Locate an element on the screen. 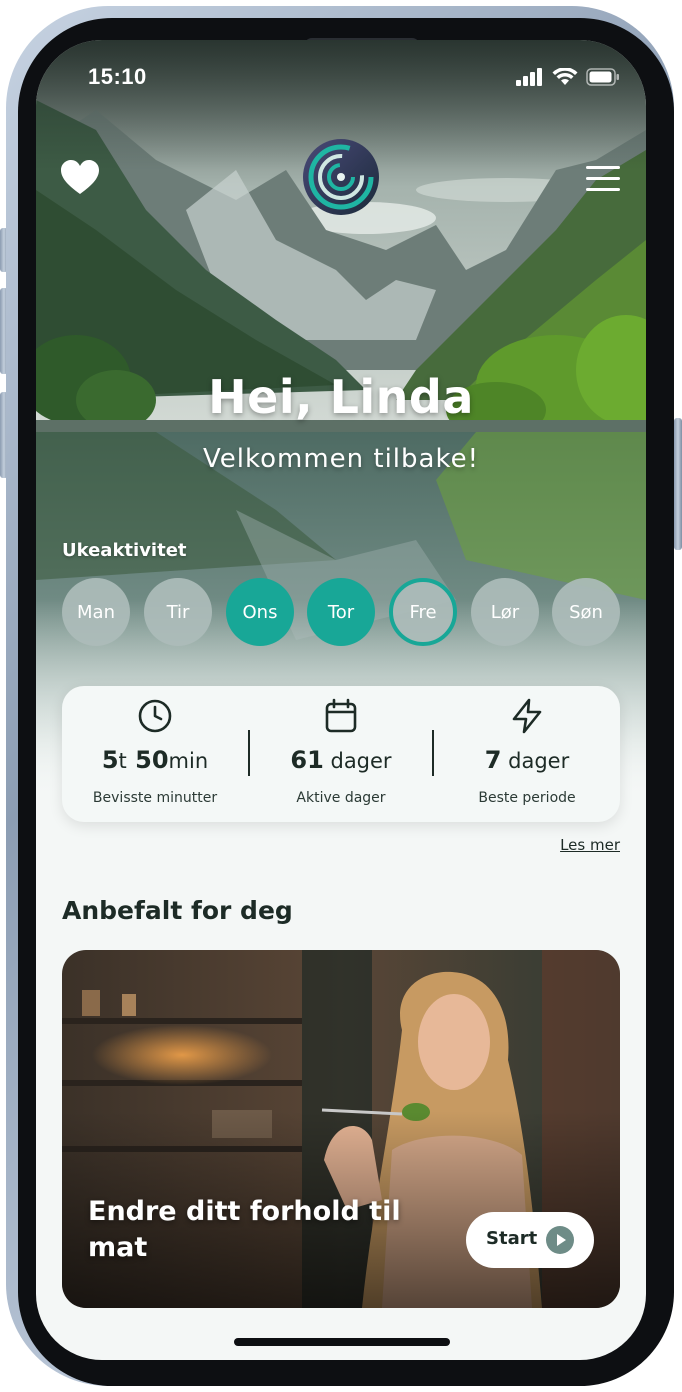  status-time: 15:10 is located at coordinates (117, 76).